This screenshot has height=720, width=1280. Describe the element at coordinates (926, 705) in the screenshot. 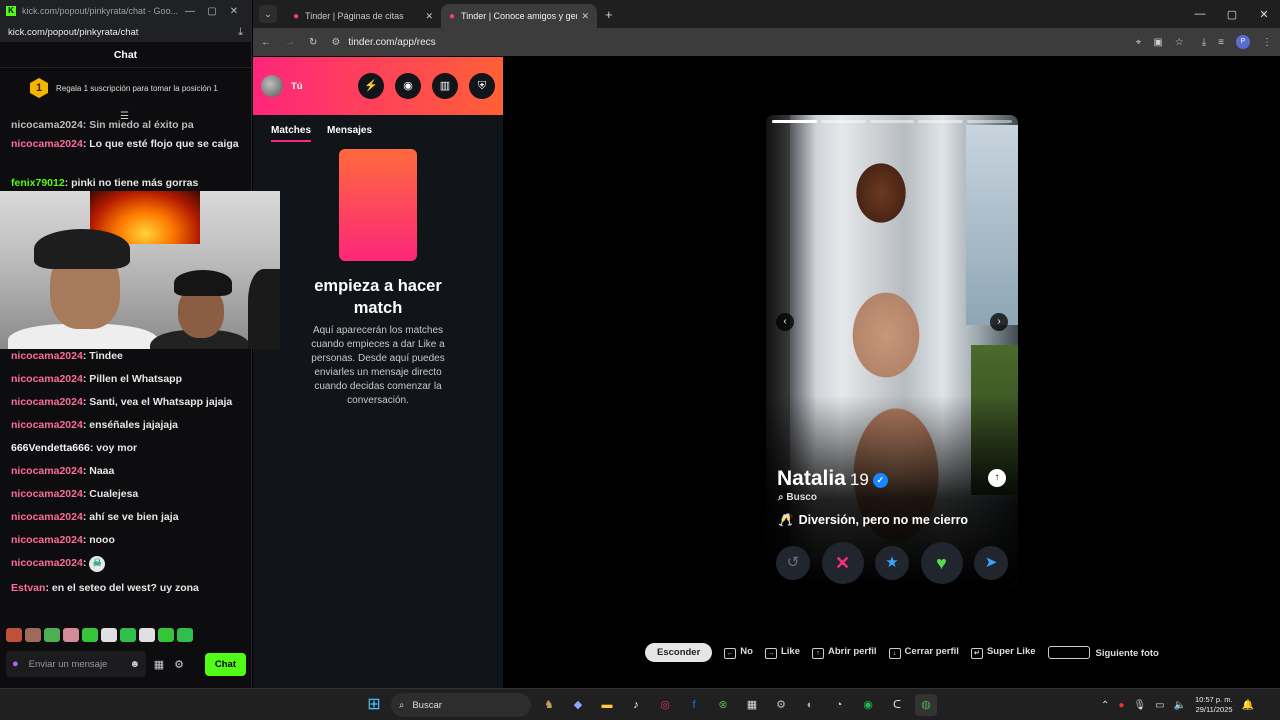

I see `chrome-icon: ◍` at that location.